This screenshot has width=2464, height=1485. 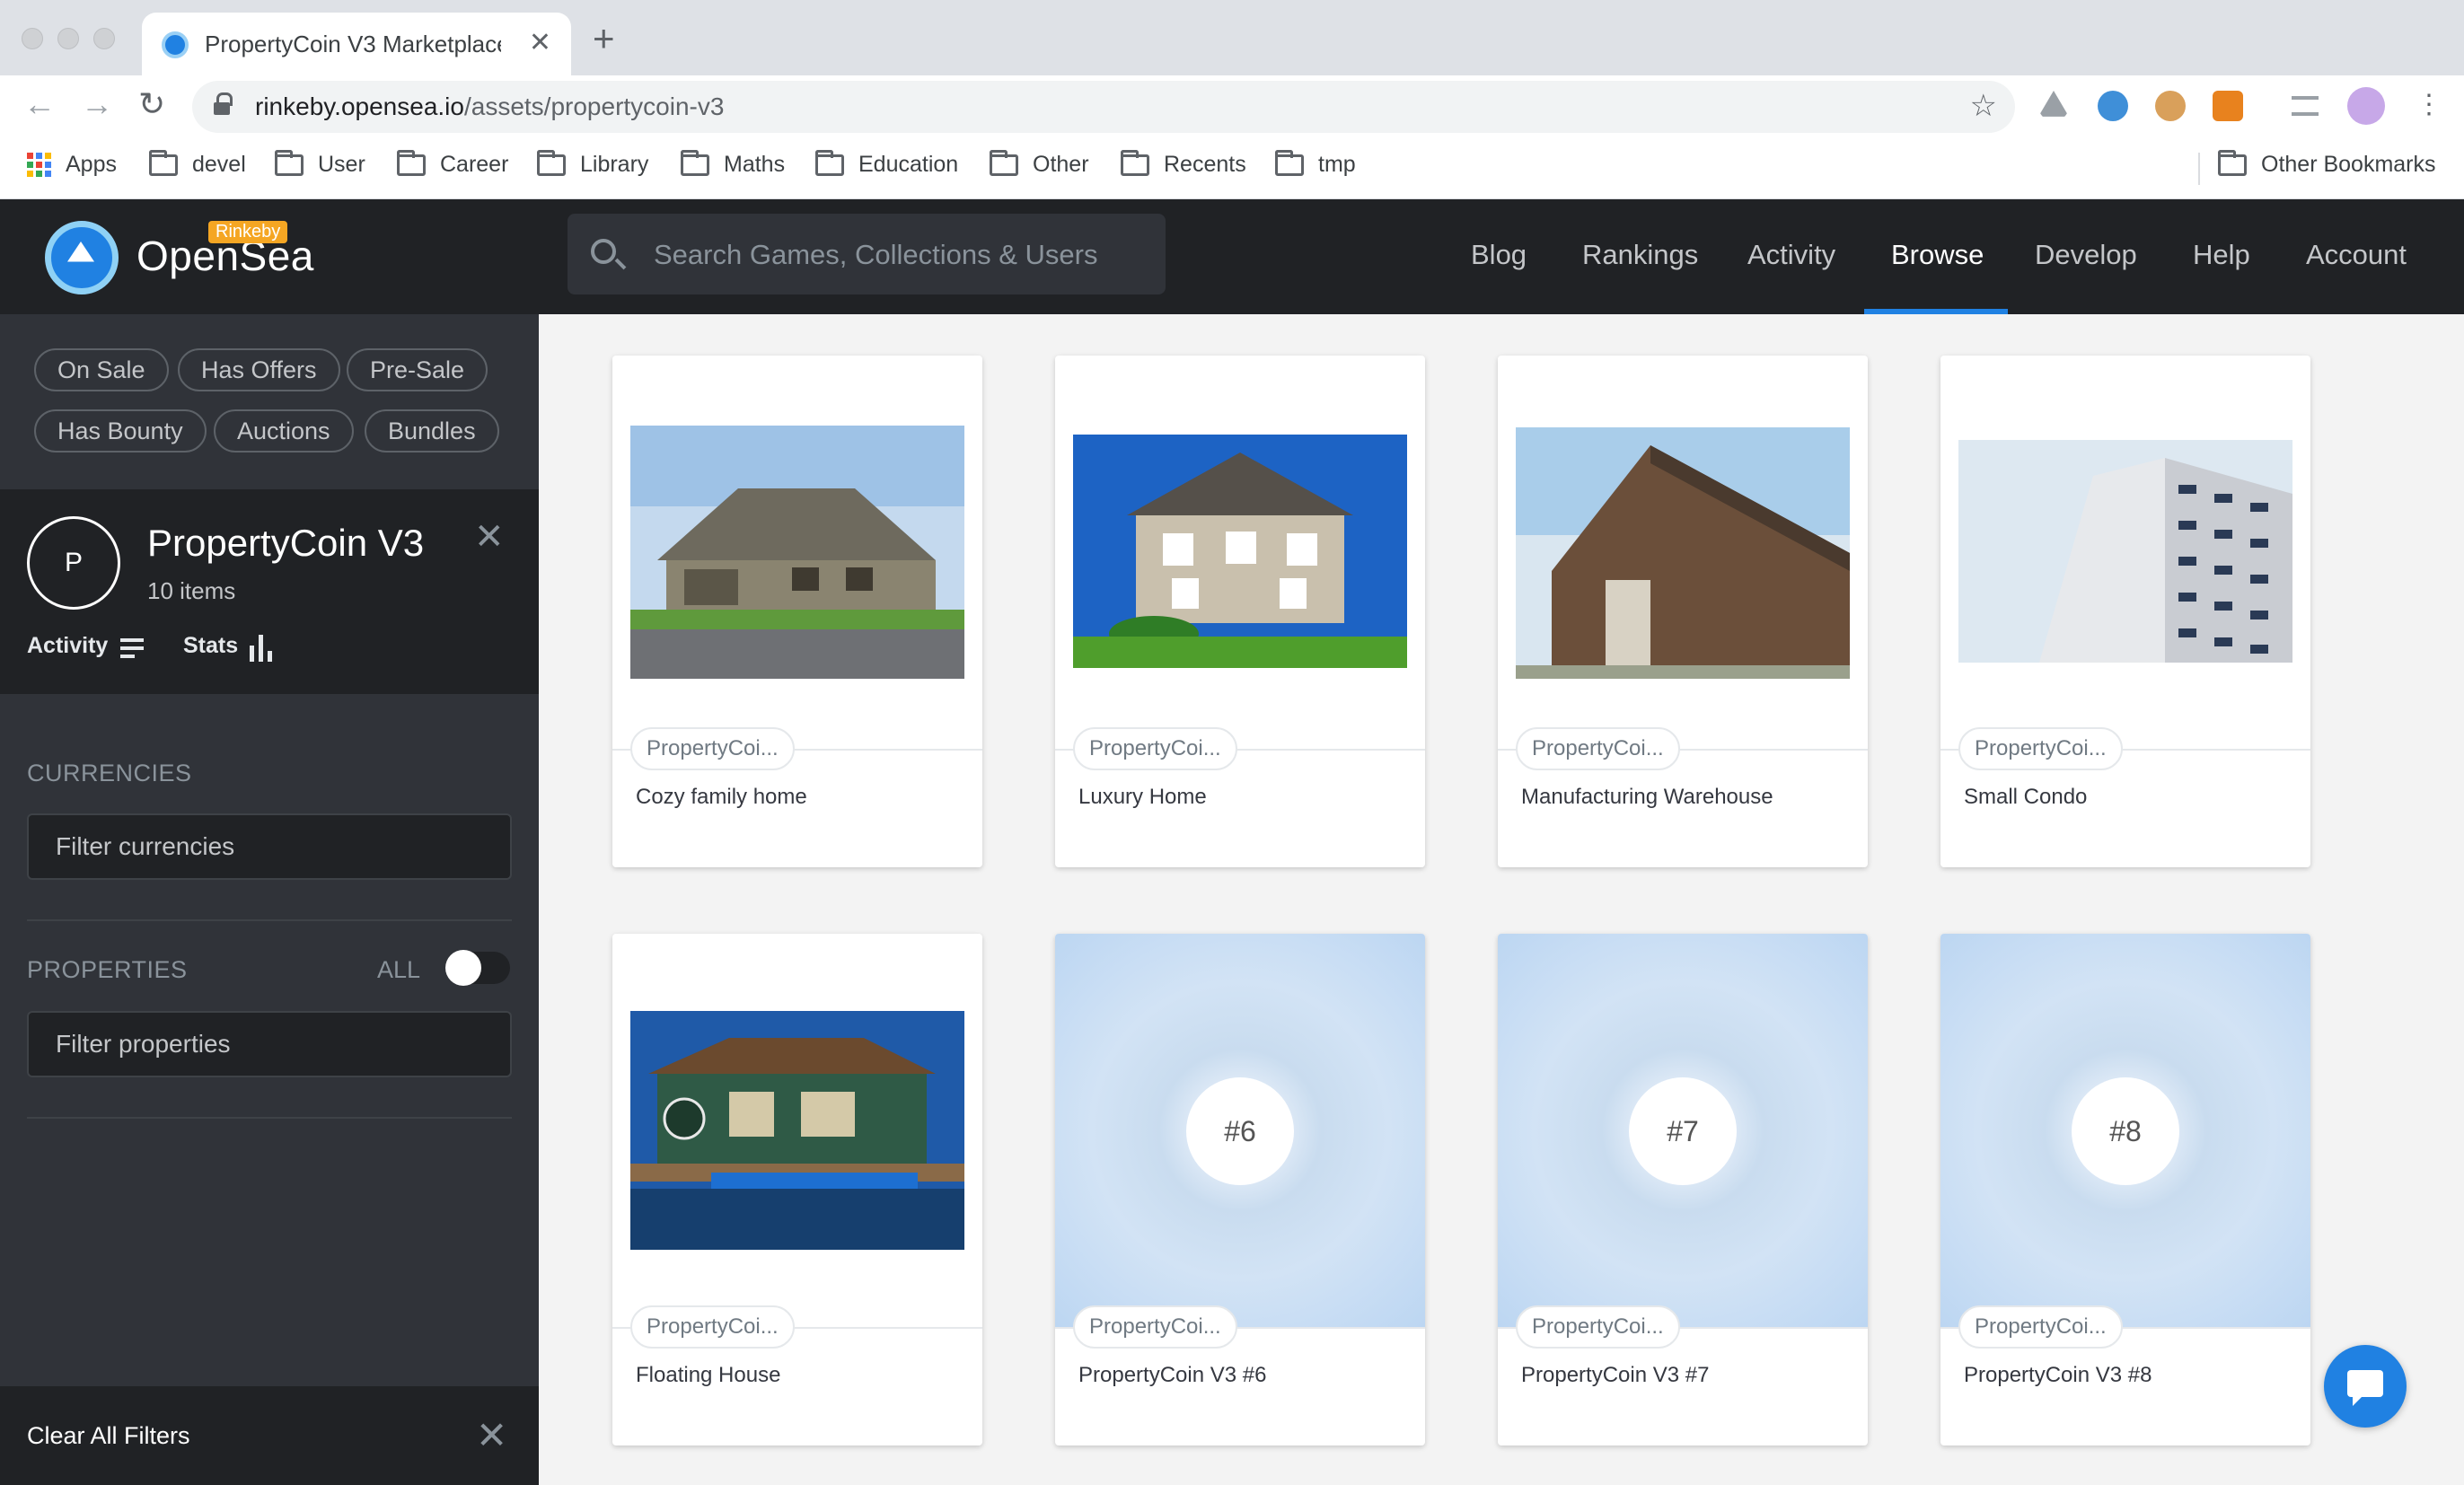 I want to click on clear-all-filters-label: Clear All Filters, so click(x=108, y=1436).